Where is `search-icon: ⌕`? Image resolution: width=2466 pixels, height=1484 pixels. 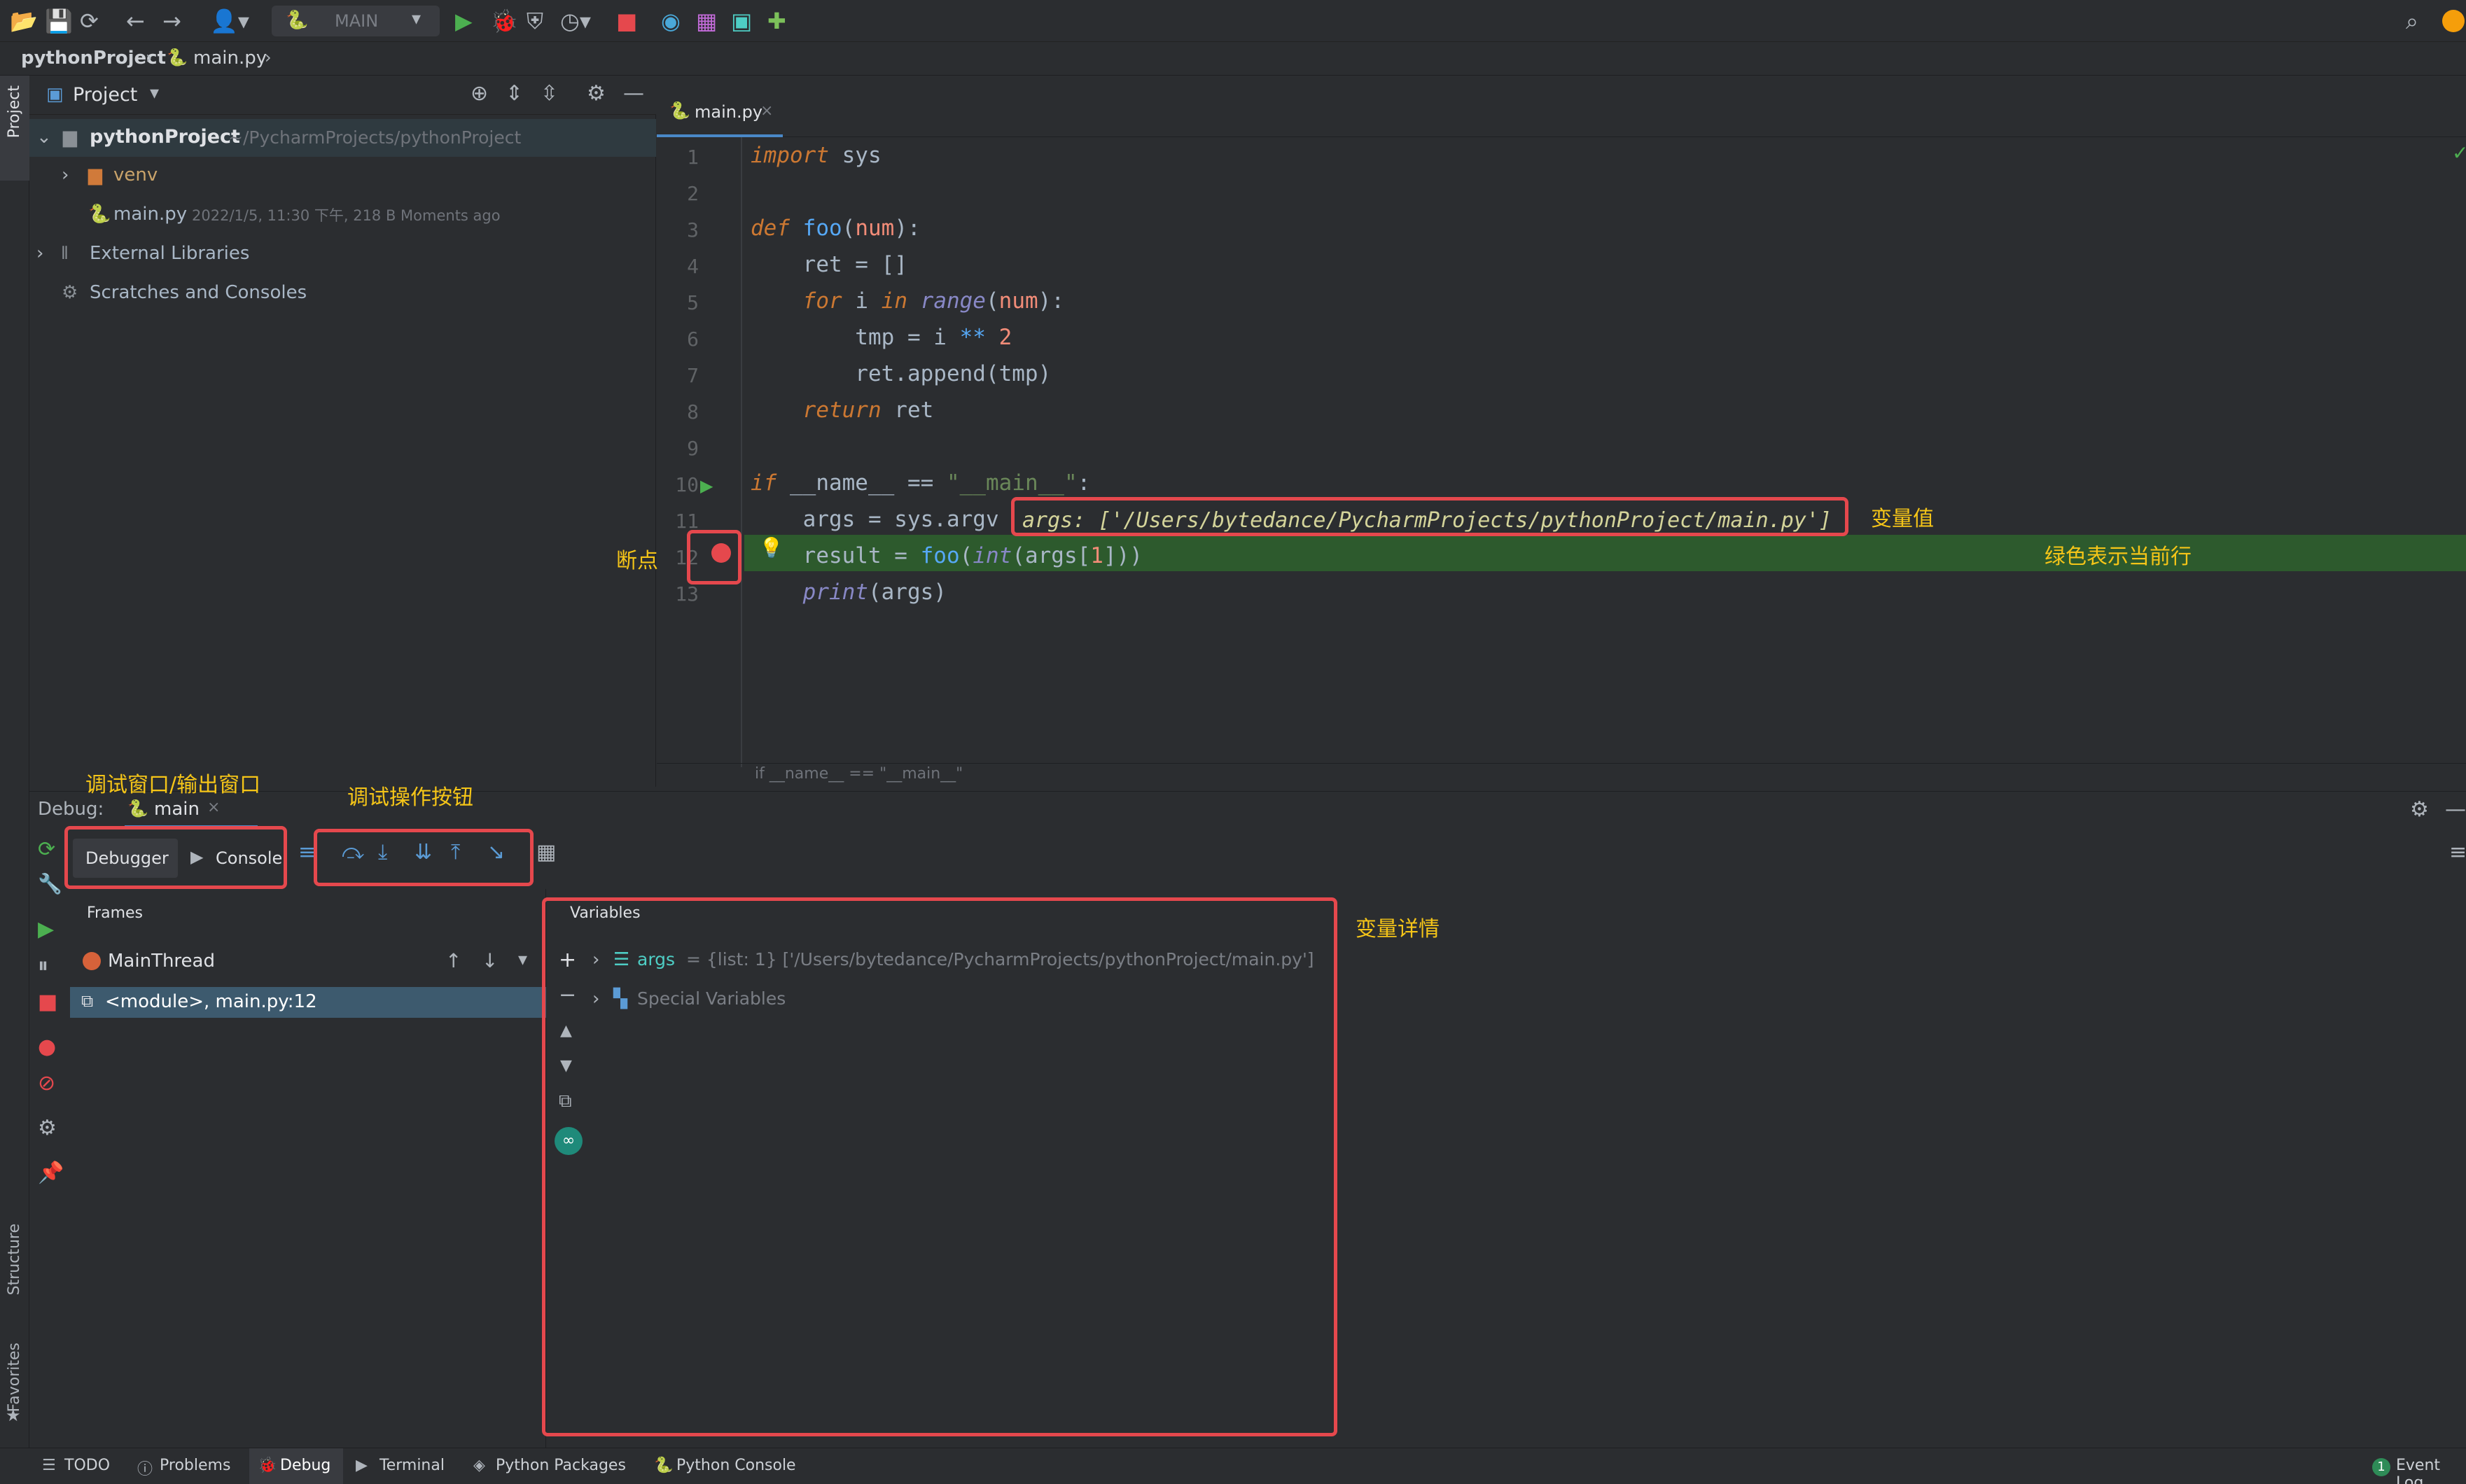 search-icon: ⌕ is located at coordinates (2412, 21).